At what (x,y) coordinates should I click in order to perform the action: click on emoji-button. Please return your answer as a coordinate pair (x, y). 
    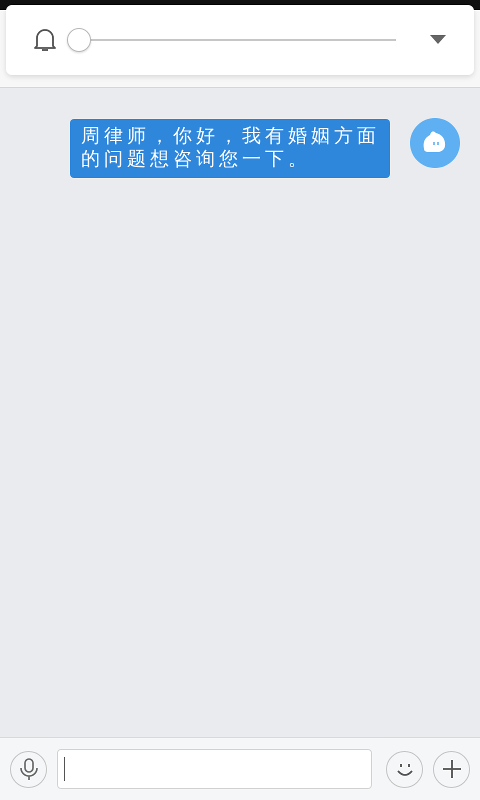
    Looking at the image, I should click on (404, 769).